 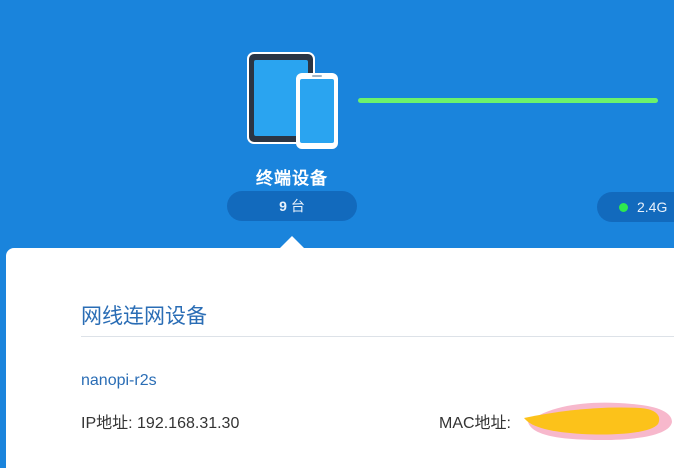 What do you see at coordinates (377, 336) in the screenshot?
I see `section-divider` at bounding box center [377, 336].